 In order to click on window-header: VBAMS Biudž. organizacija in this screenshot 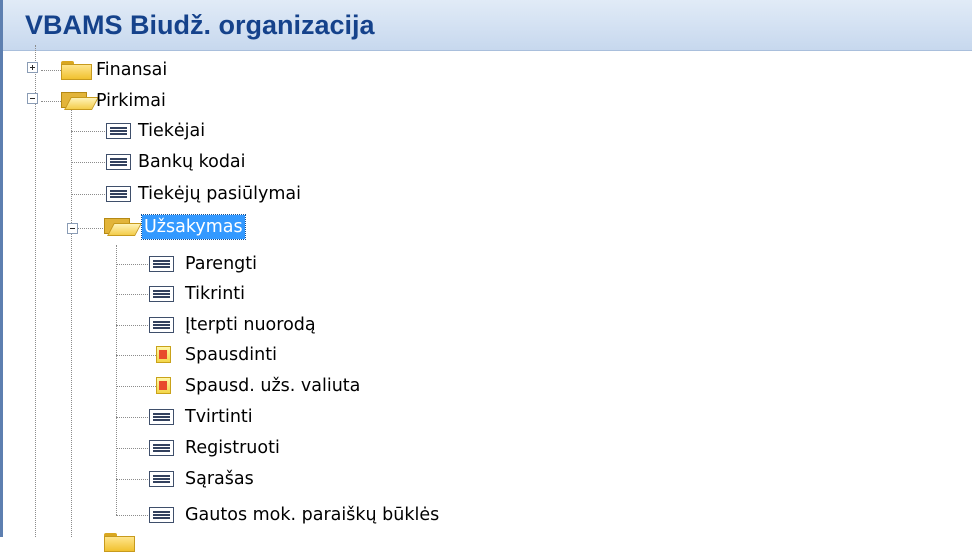, I will do `click(487, 25)`.